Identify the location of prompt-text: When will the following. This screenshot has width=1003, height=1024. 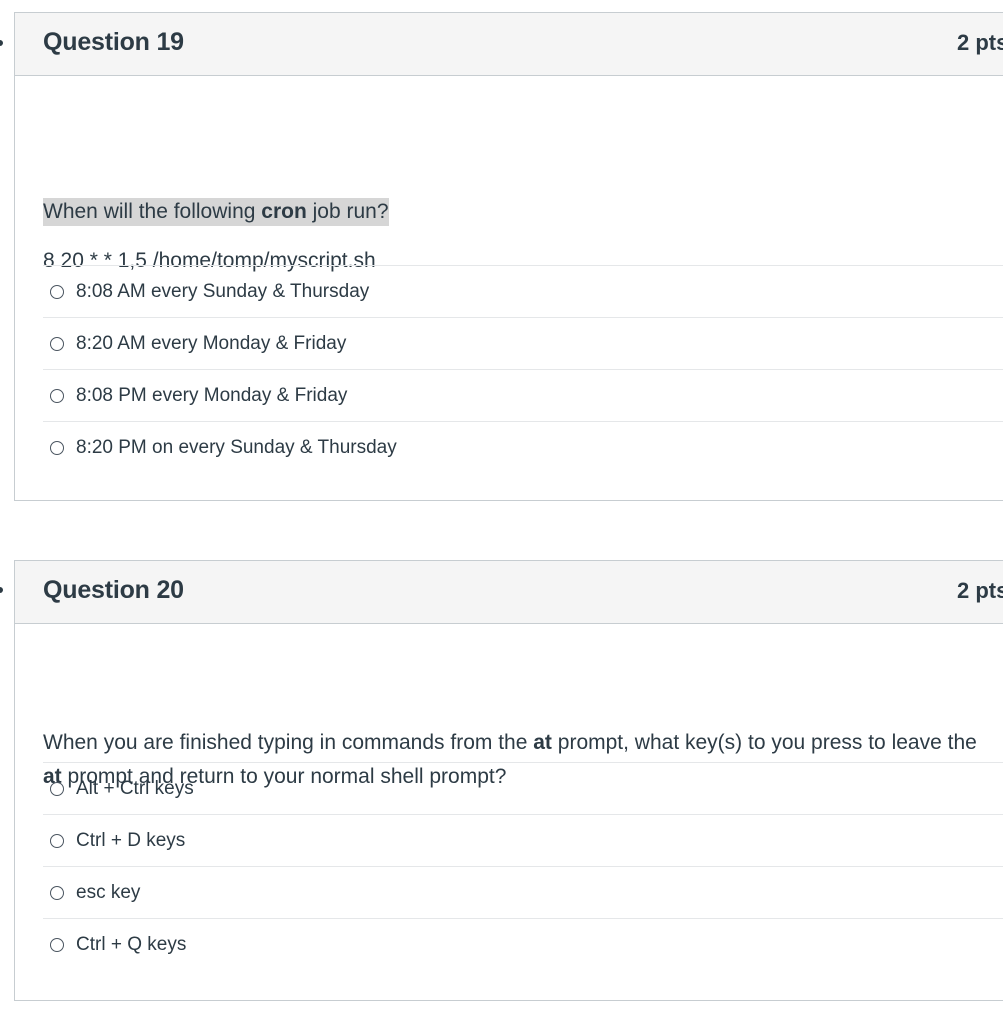
(152, 211).